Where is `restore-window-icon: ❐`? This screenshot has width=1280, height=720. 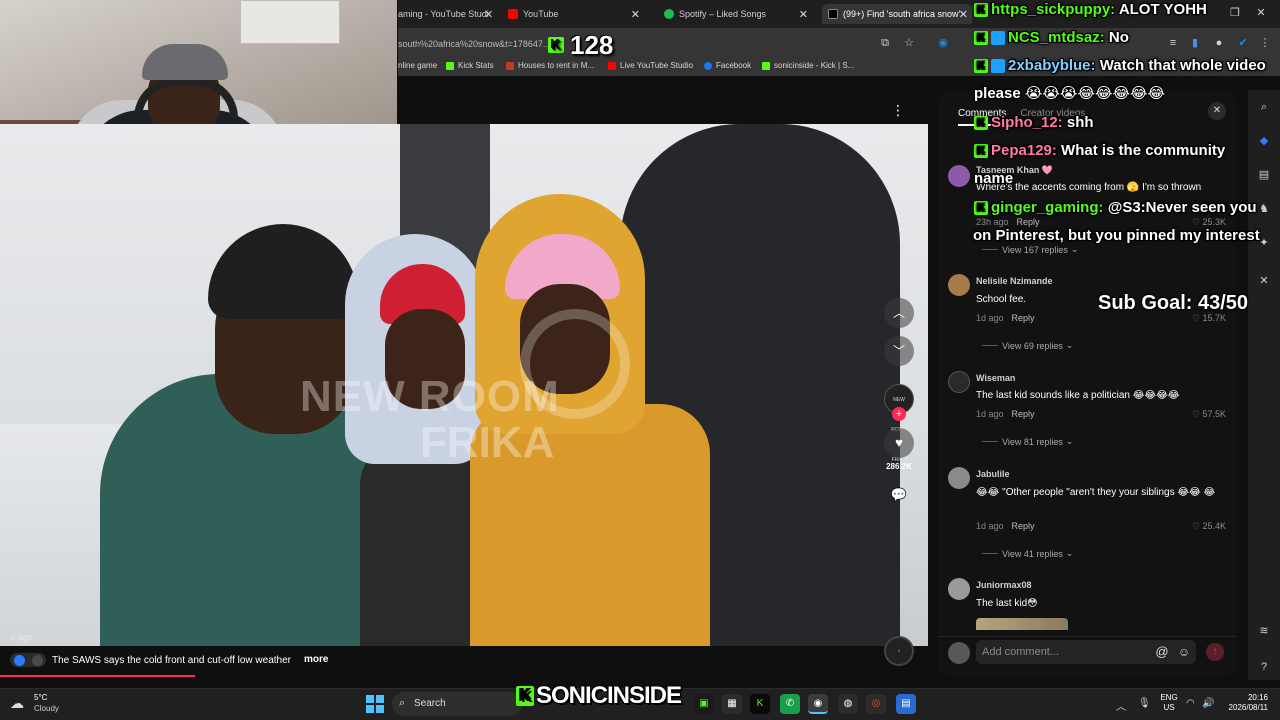 restore-window-icon: ❐ is located at coordinates (1235, 13).